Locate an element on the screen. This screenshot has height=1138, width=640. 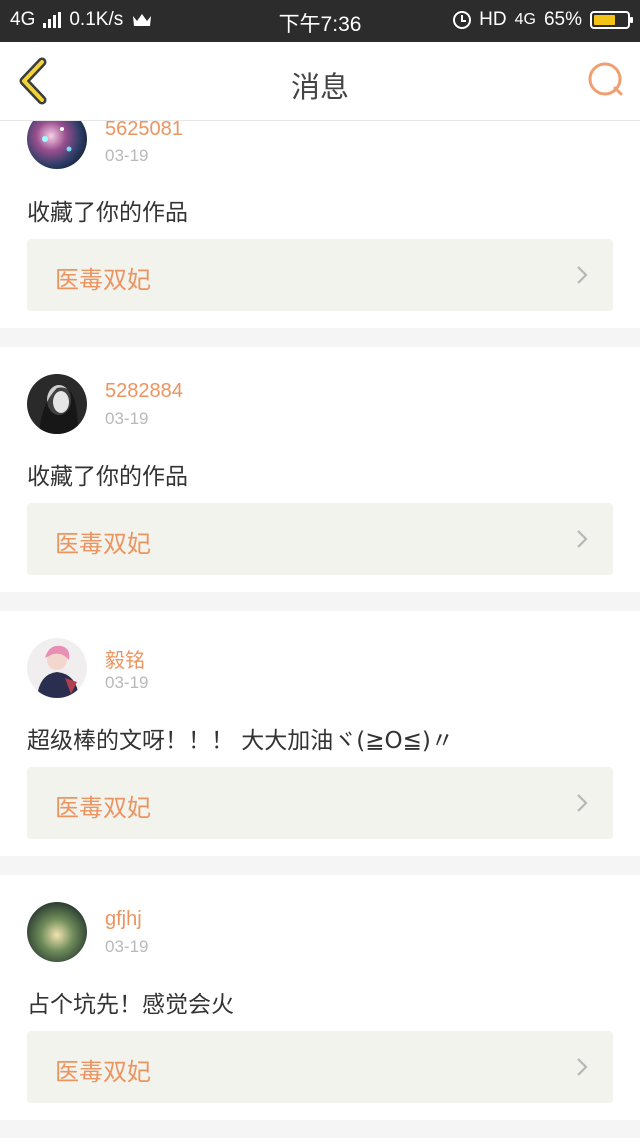
search-button is located at coordinates (606, 80).